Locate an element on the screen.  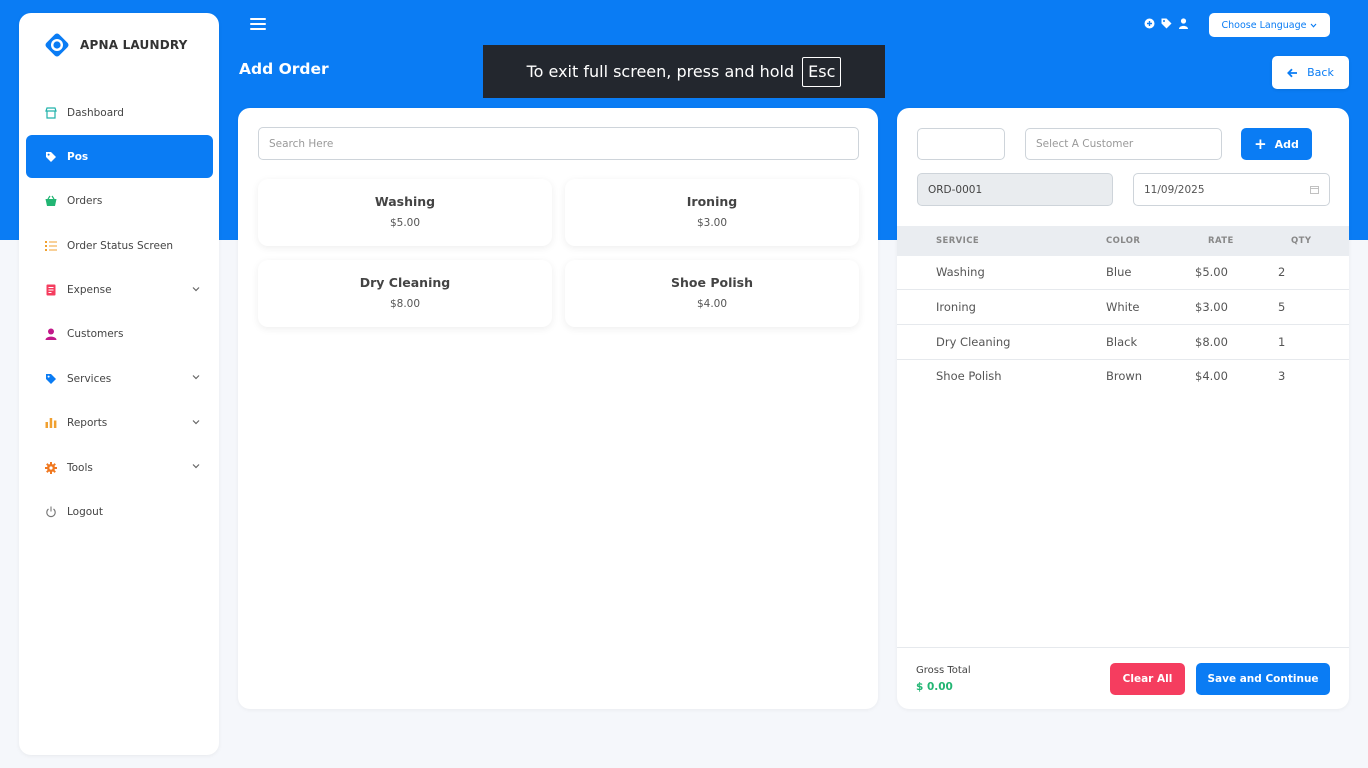
row-service: Dry Cleaning is located at coordinates (973, 342).